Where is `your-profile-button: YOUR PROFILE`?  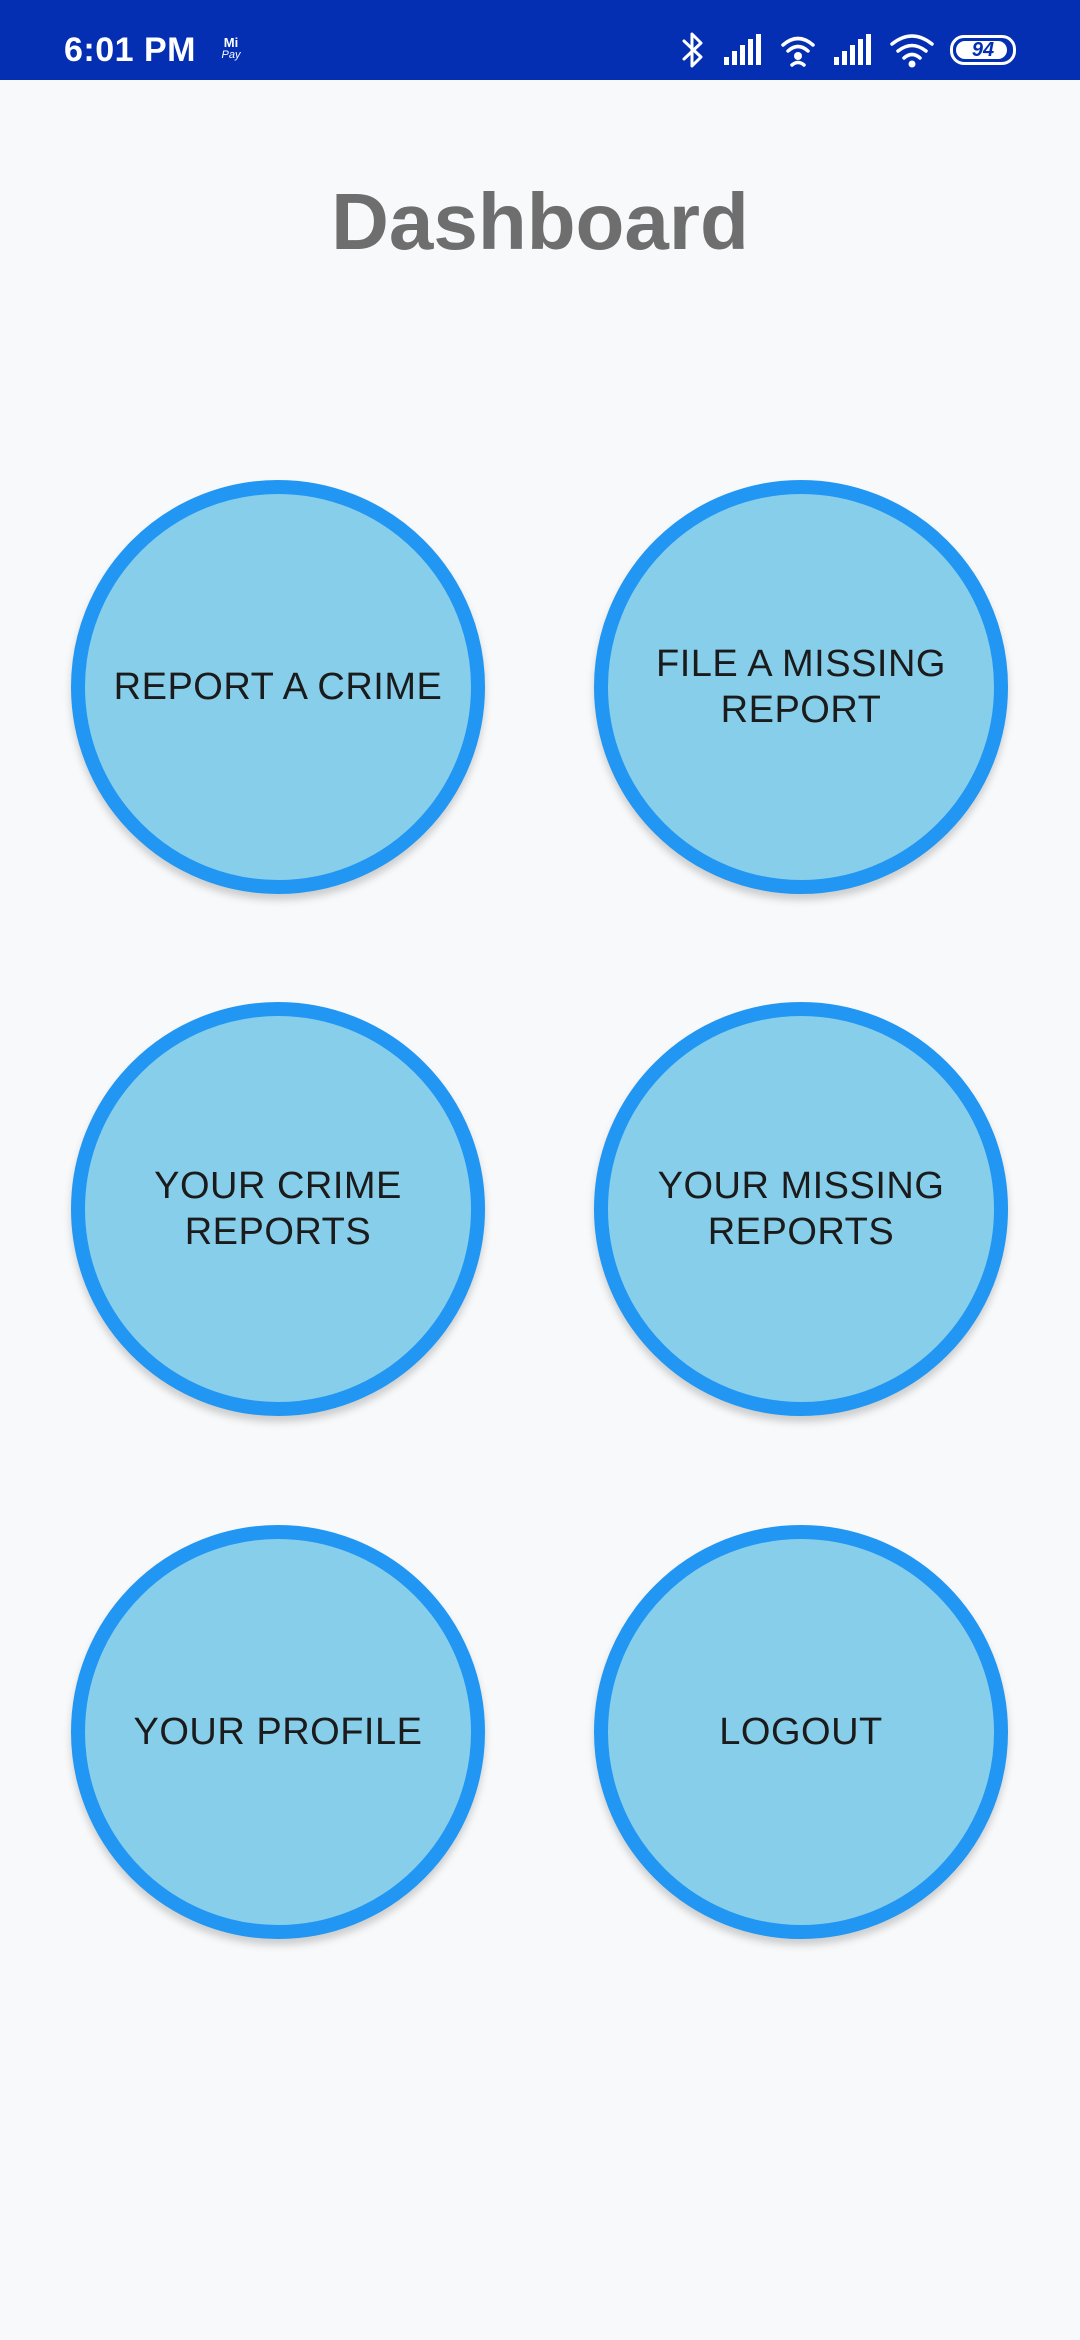 your-profile-button: YOUR PROFILE is located at coordinates (278, 1732).